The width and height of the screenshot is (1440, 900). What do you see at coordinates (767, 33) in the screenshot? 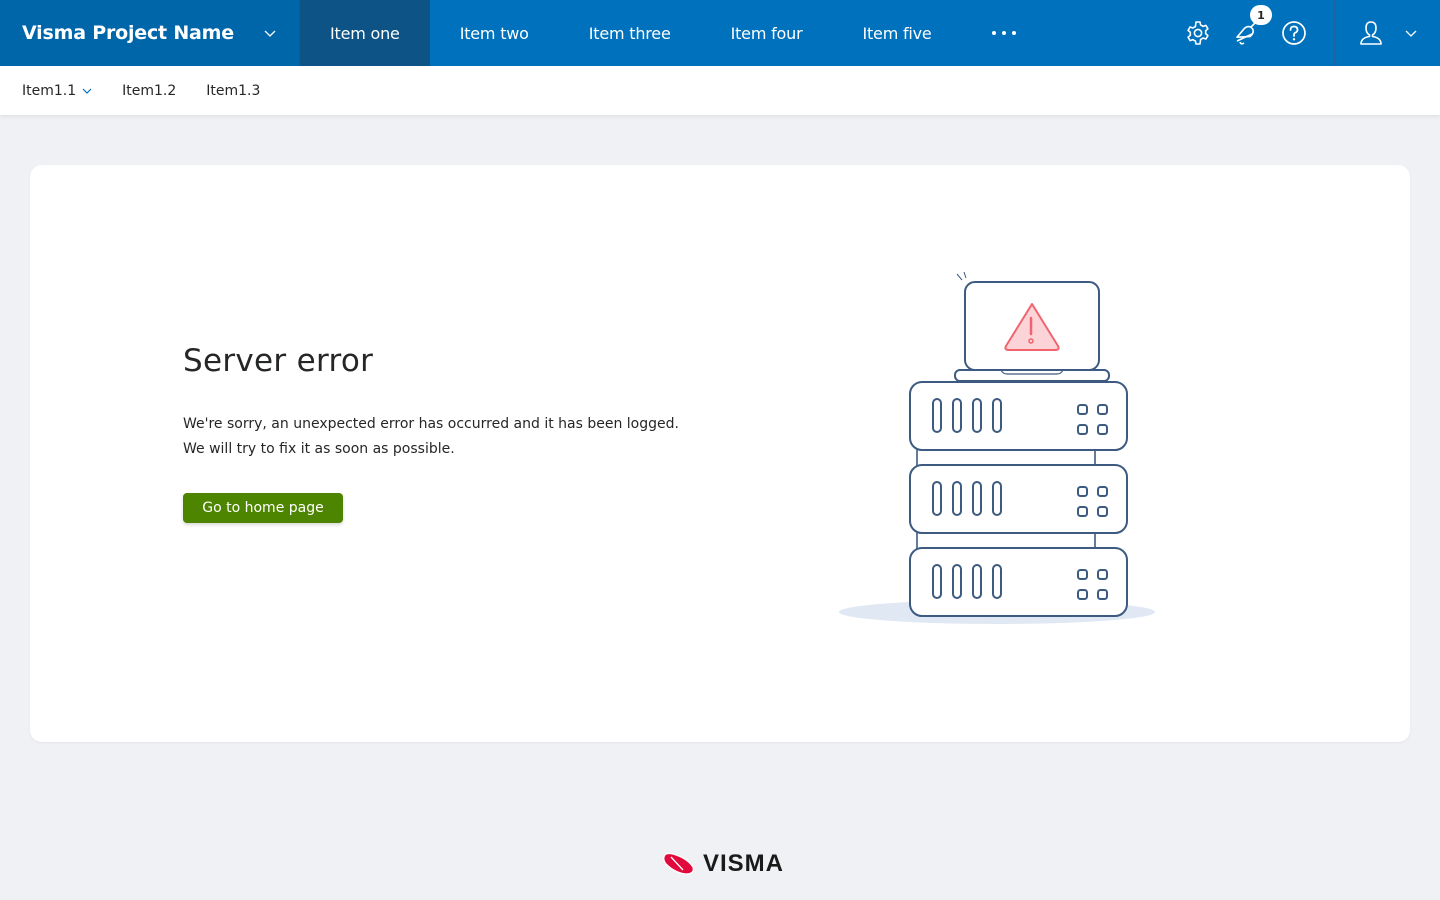
I see `nav-item-four: Item four` at bounding box center [767, 33].